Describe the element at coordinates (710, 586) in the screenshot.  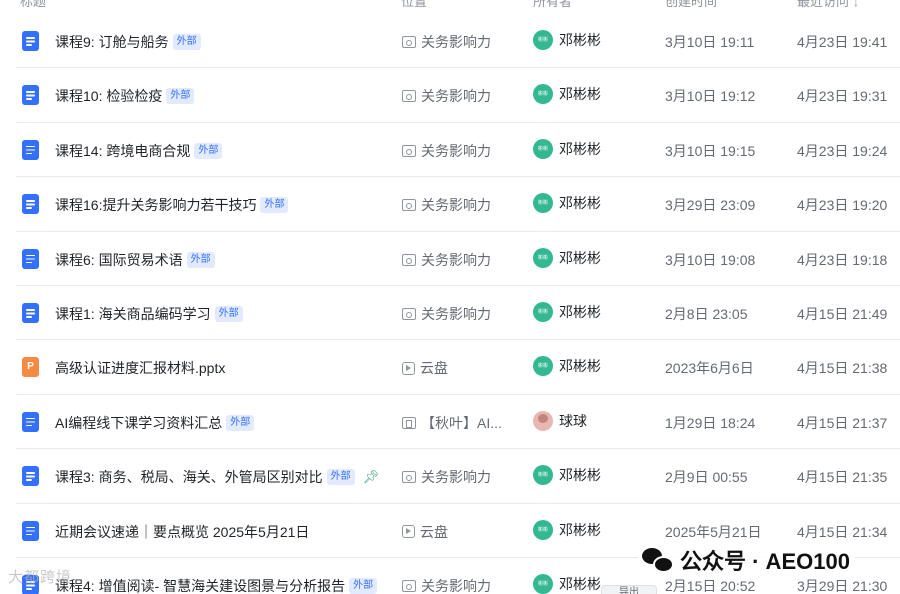
I see `created-time: 2月15日 20:52` at that location.